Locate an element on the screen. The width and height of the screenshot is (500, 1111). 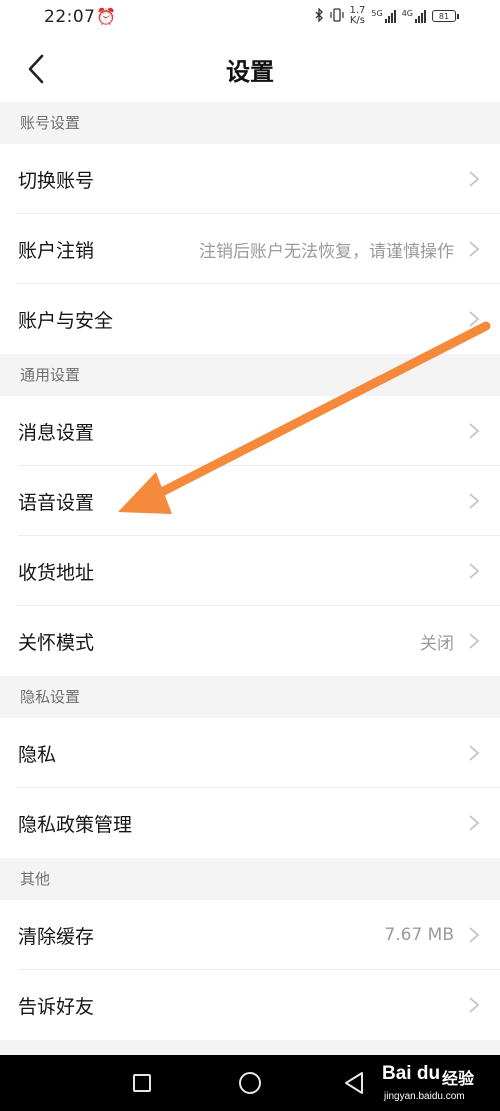
nav-bar: 设置 is located at coordinates (250, 69).